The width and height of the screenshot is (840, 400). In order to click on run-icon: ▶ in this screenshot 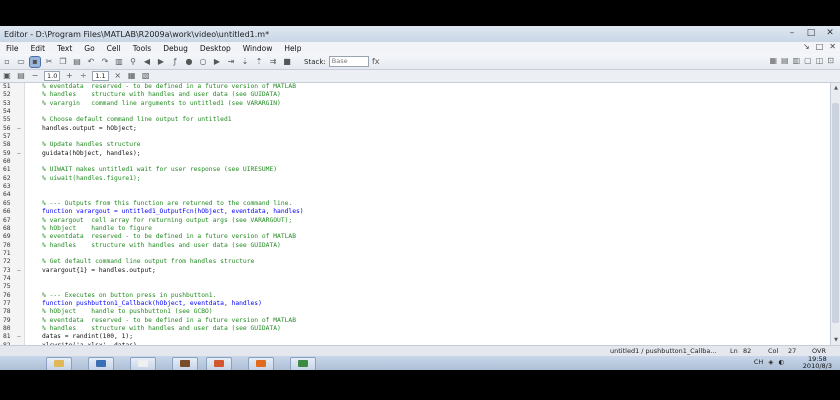, I will do `click(217, 62)`.